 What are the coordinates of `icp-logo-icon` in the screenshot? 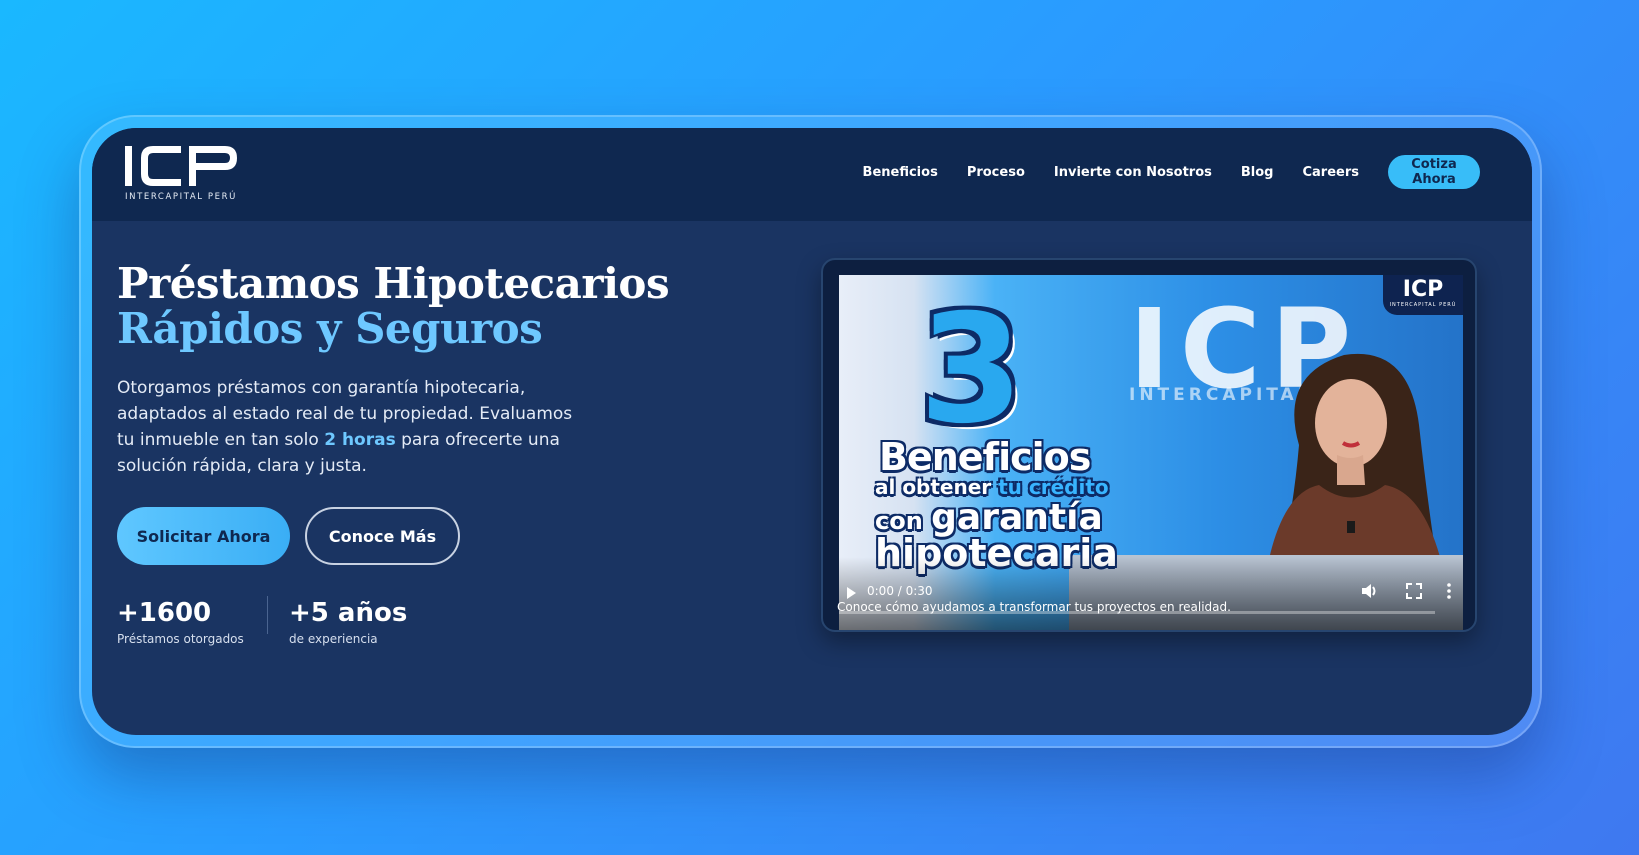 It's located at (181, 166).